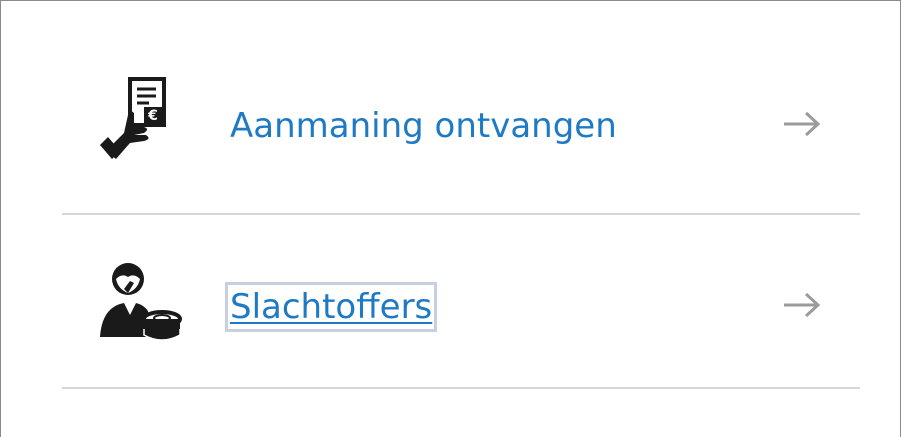 This screenshot has width=903, height=437. Describe the element at coordinates (331, 307) in the screenshot. I see `menu-item-label: Slachtoffers` at that location.